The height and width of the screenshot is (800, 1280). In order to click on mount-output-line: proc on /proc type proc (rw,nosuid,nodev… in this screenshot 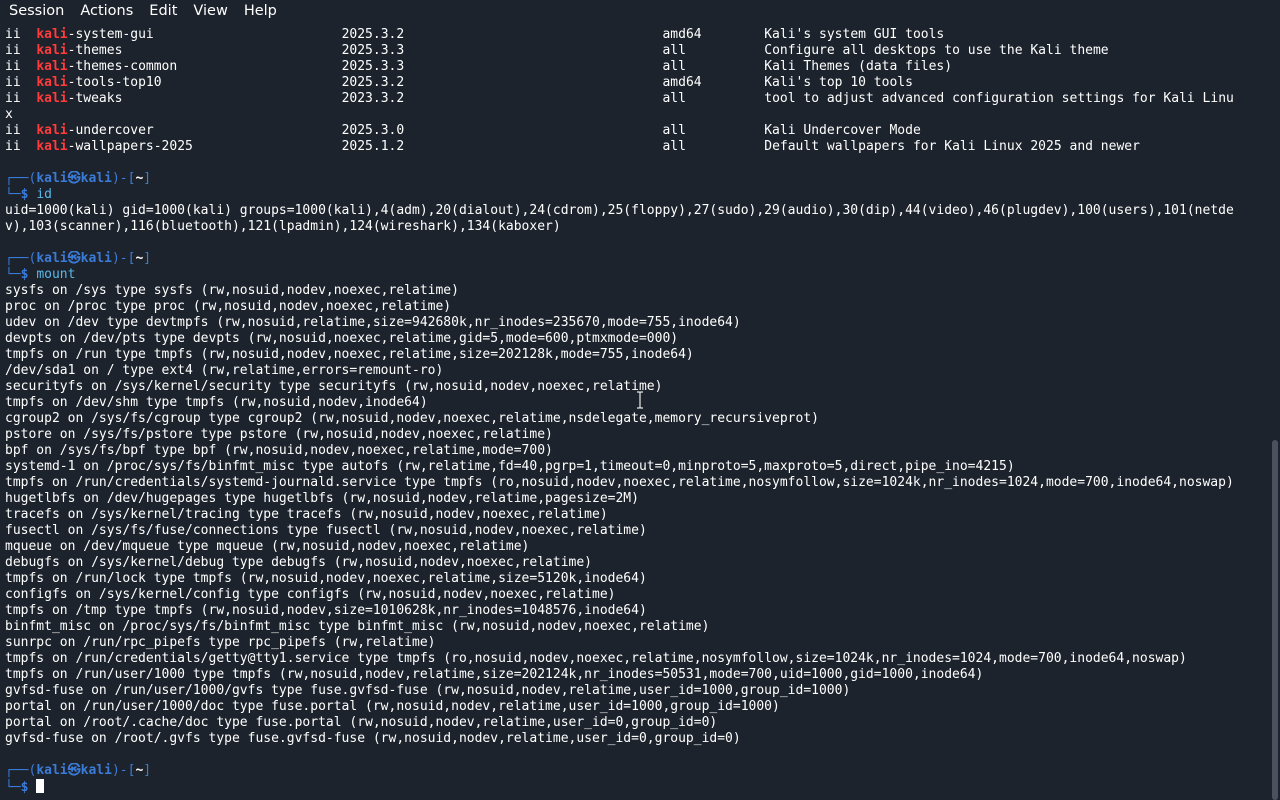, I will do `click(228, 306)`.